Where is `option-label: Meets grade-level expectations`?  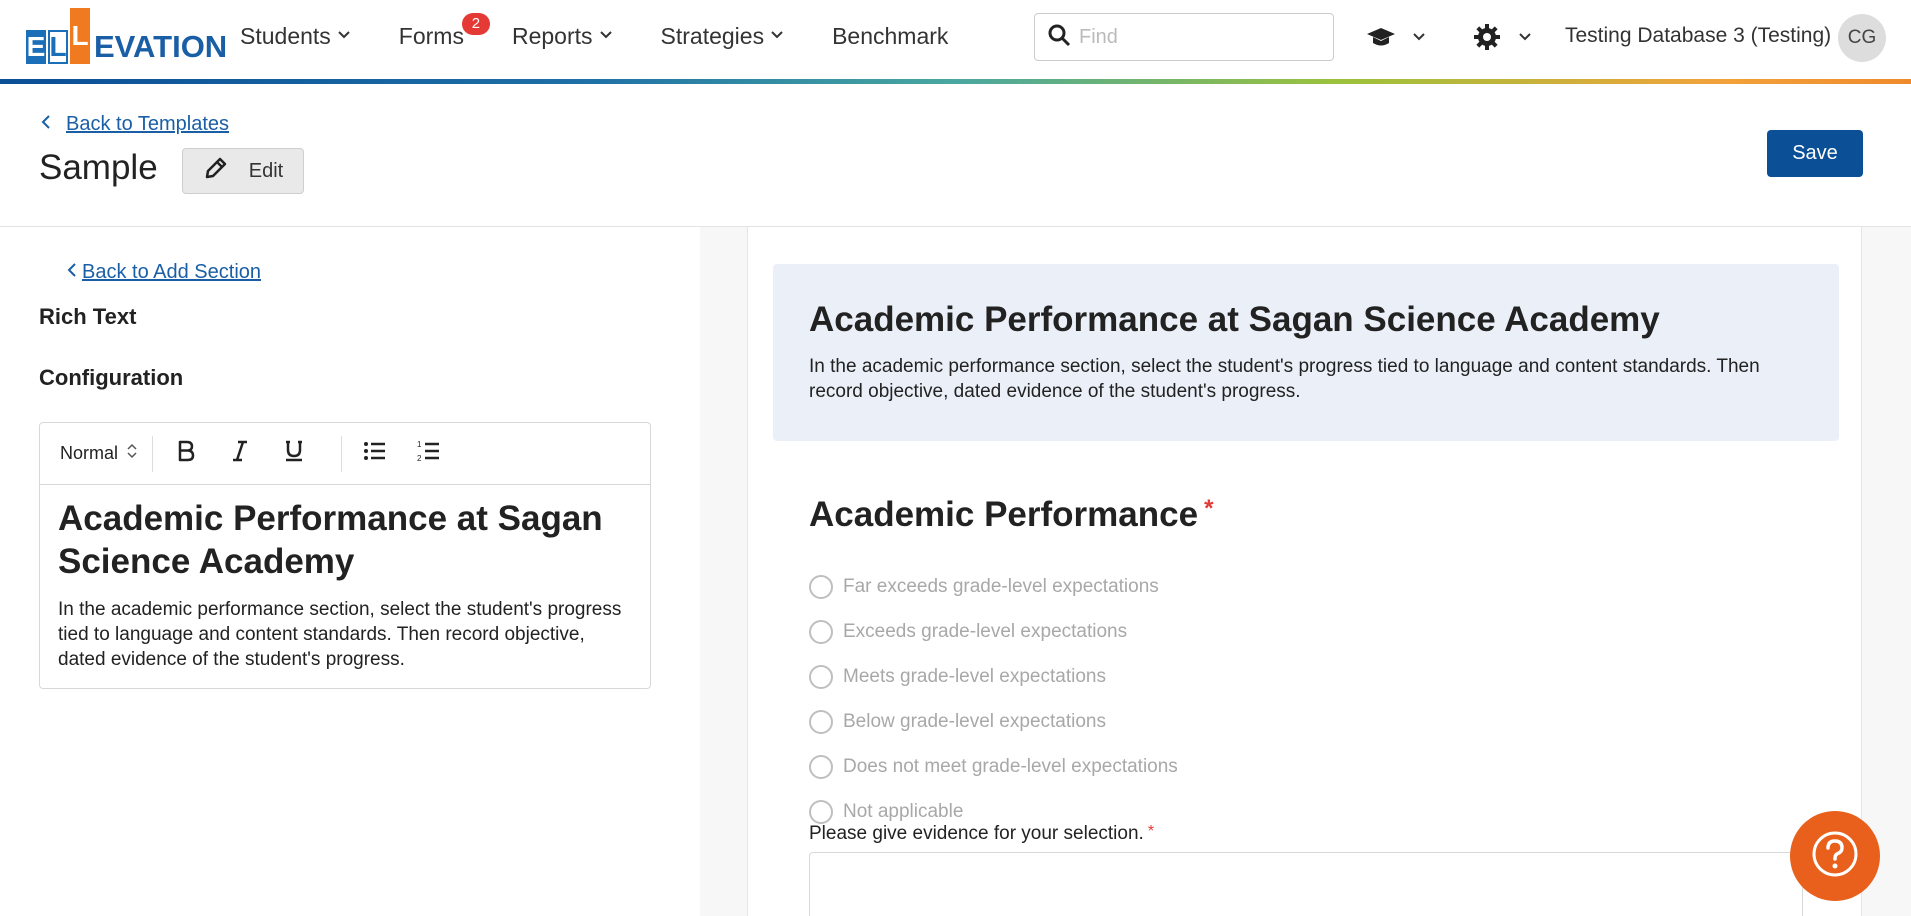
option-label: Meets grade-level expectations is located at coordinates (974, 676).